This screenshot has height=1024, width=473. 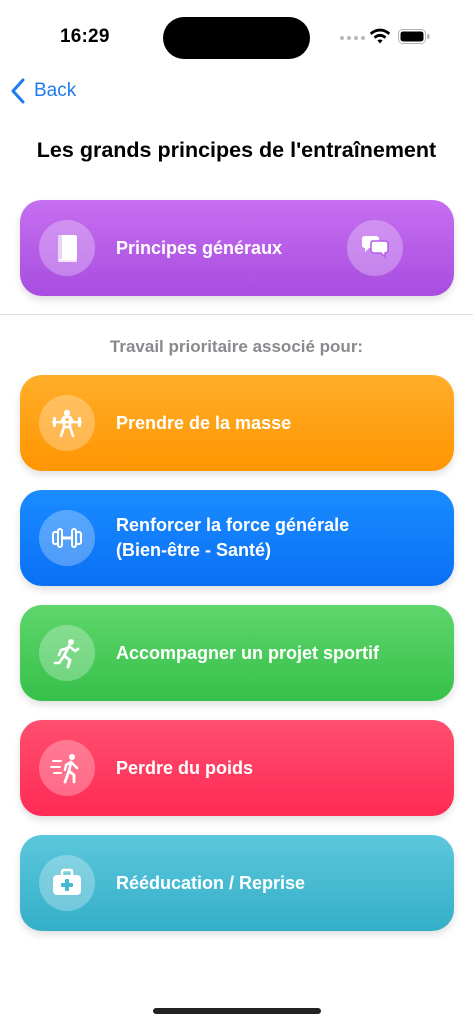 I want to click on runner-icon, so click(x=66, y=654).